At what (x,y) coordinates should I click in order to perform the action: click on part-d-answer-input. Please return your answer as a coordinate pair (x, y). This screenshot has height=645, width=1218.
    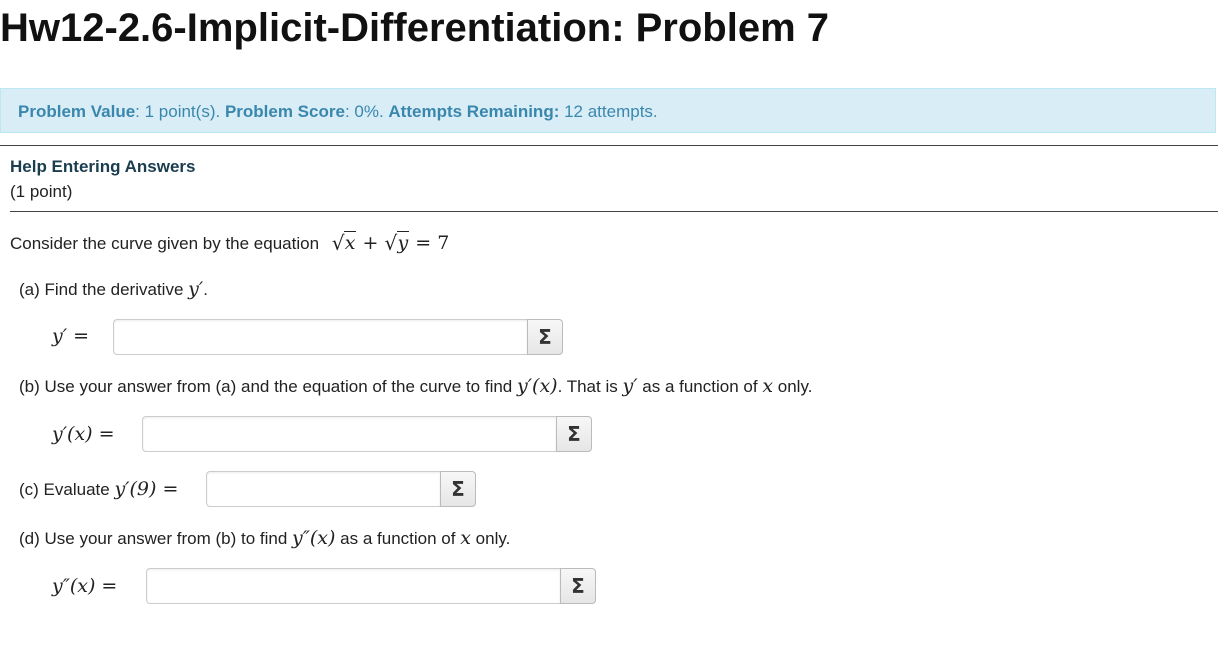
    Looking at the image, I should click on (353, 586).